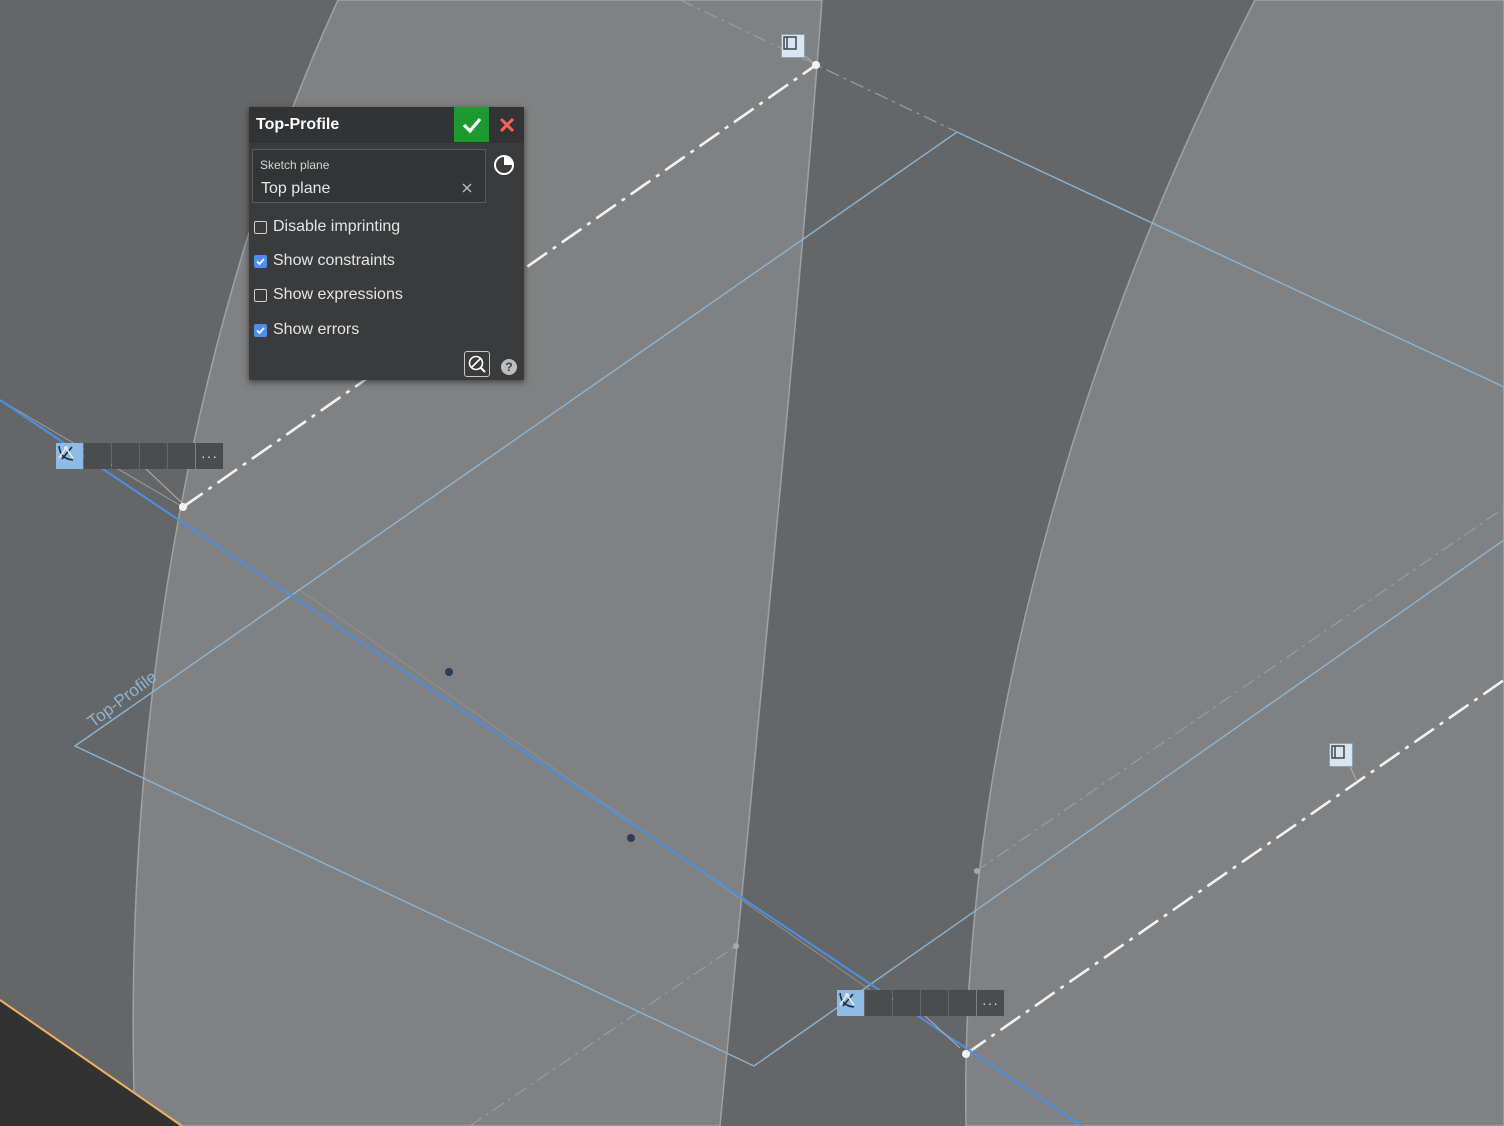  I want to click on option-label: Show errors, so click(316, 329).